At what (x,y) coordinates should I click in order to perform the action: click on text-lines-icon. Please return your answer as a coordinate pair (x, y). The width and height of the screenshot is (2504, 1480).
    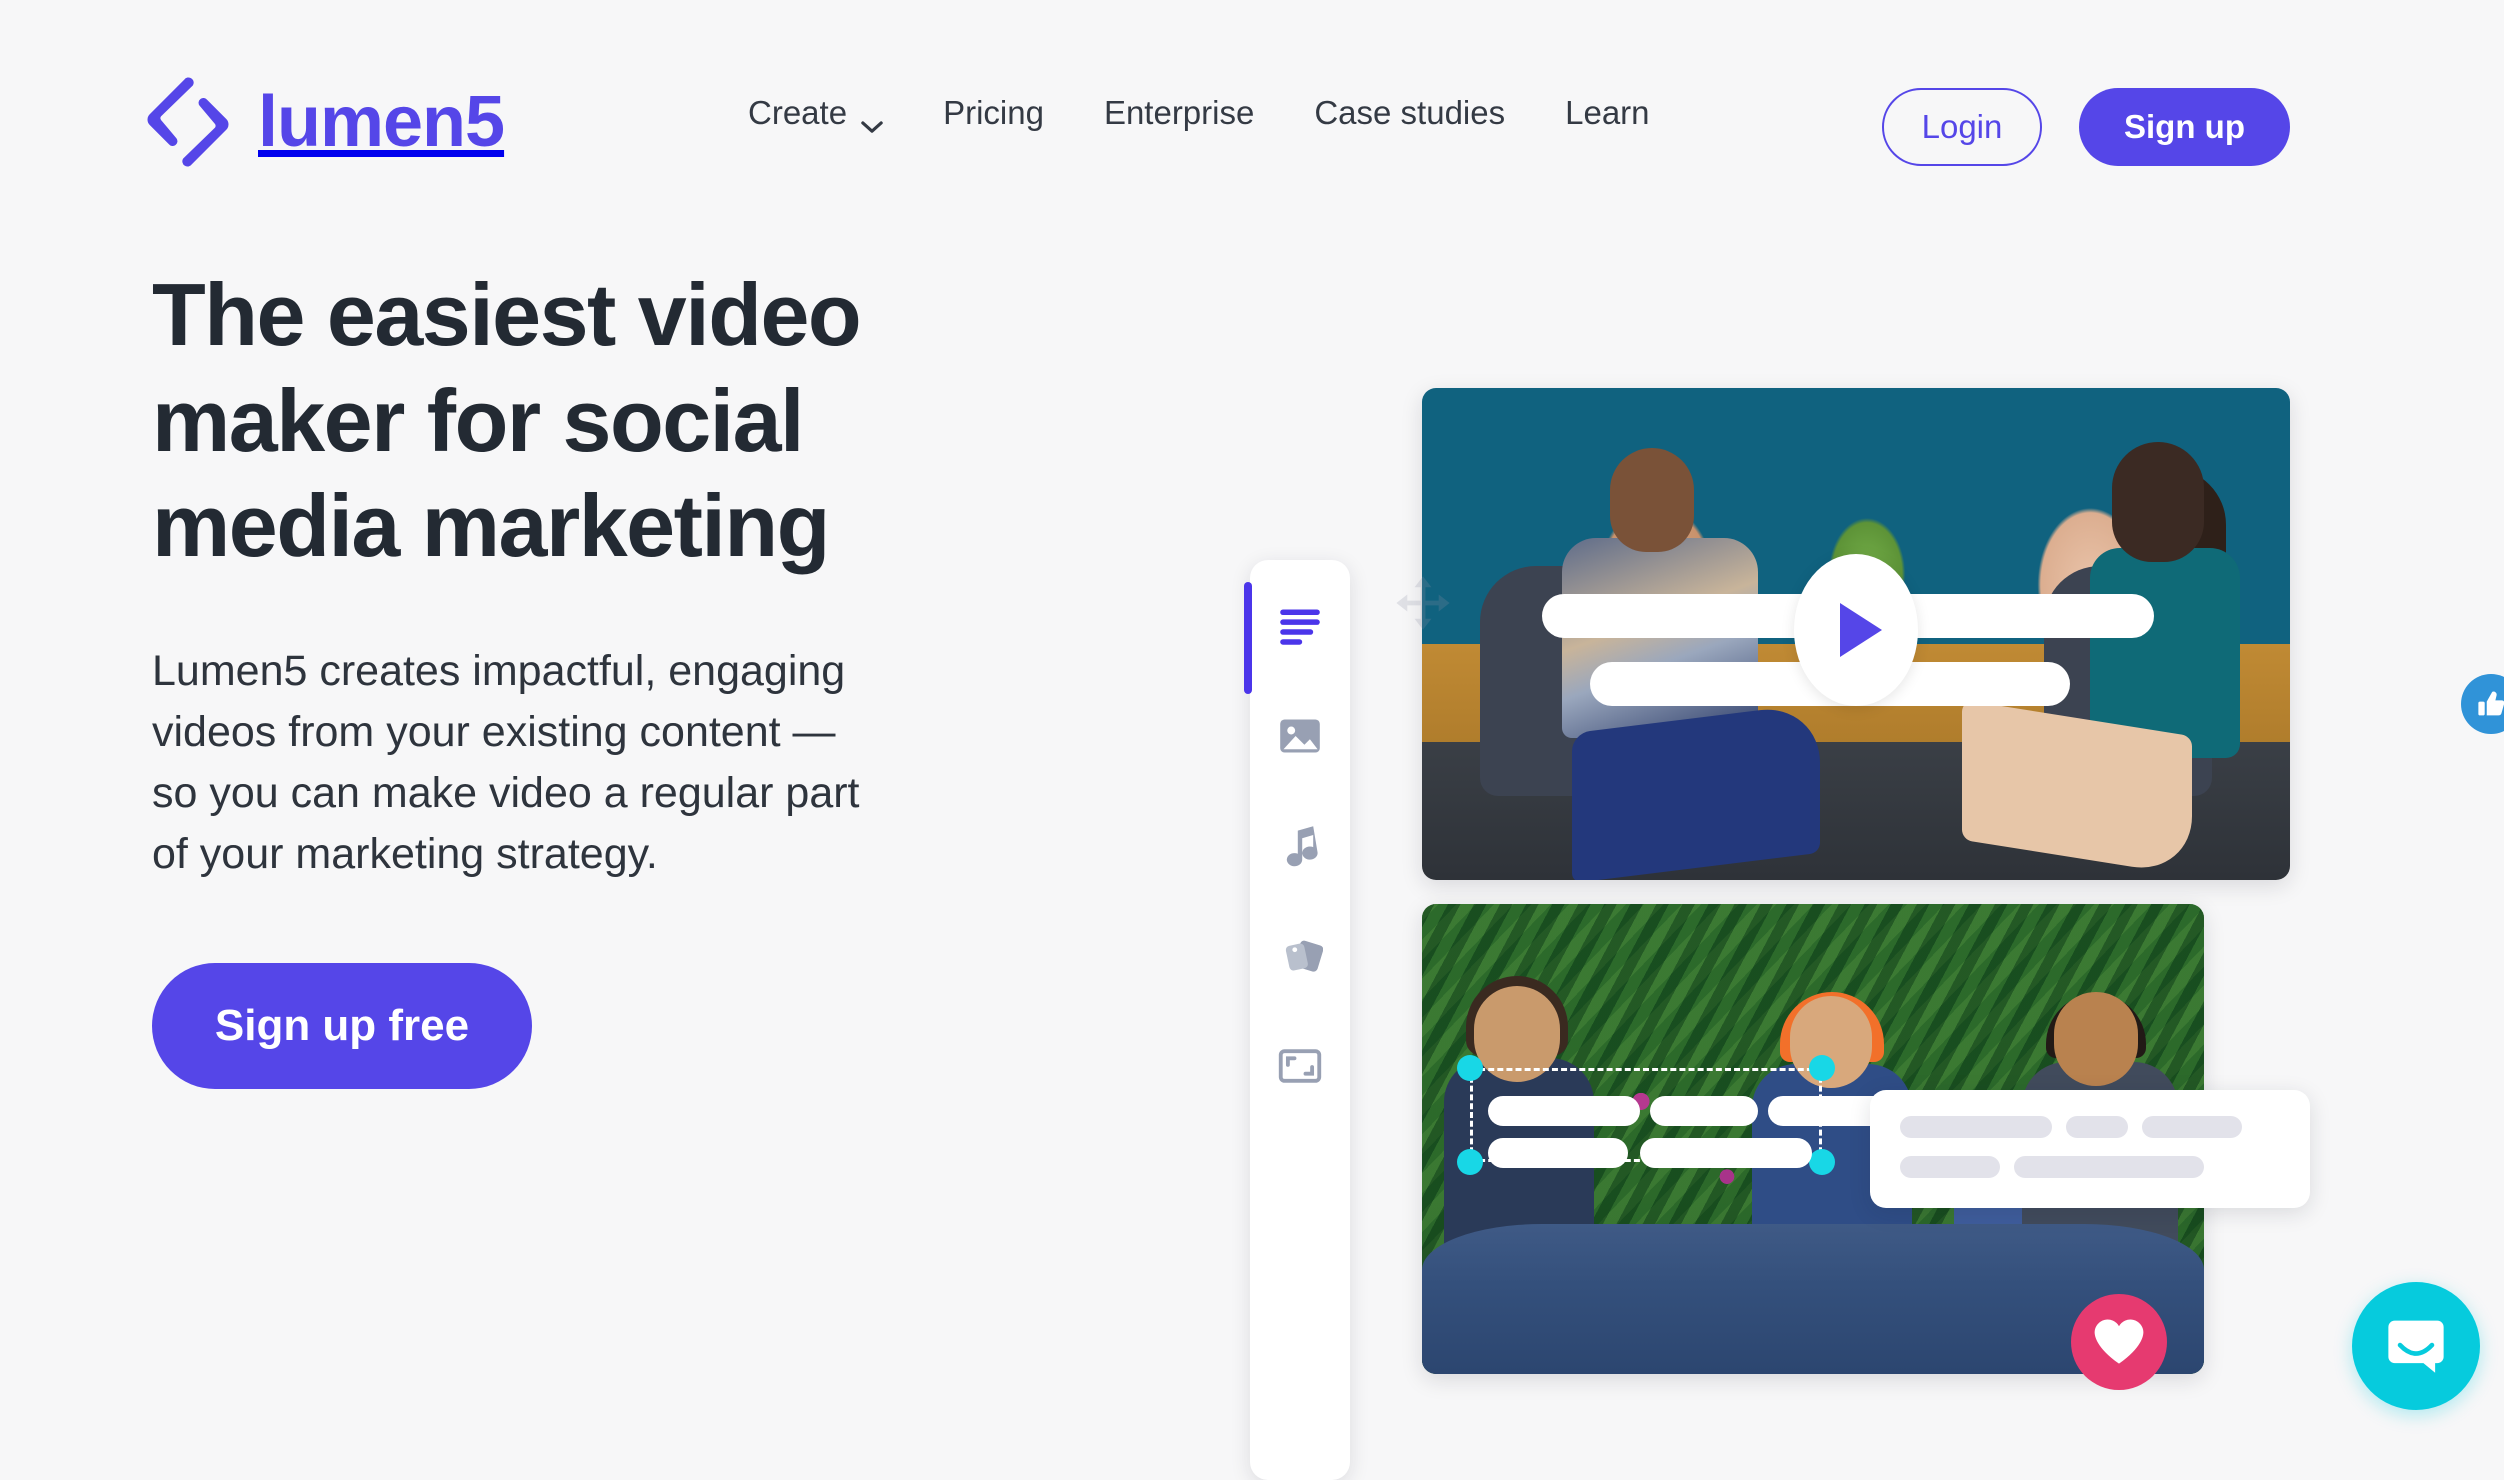
    Looking at the image, I should click on (1300, 626).